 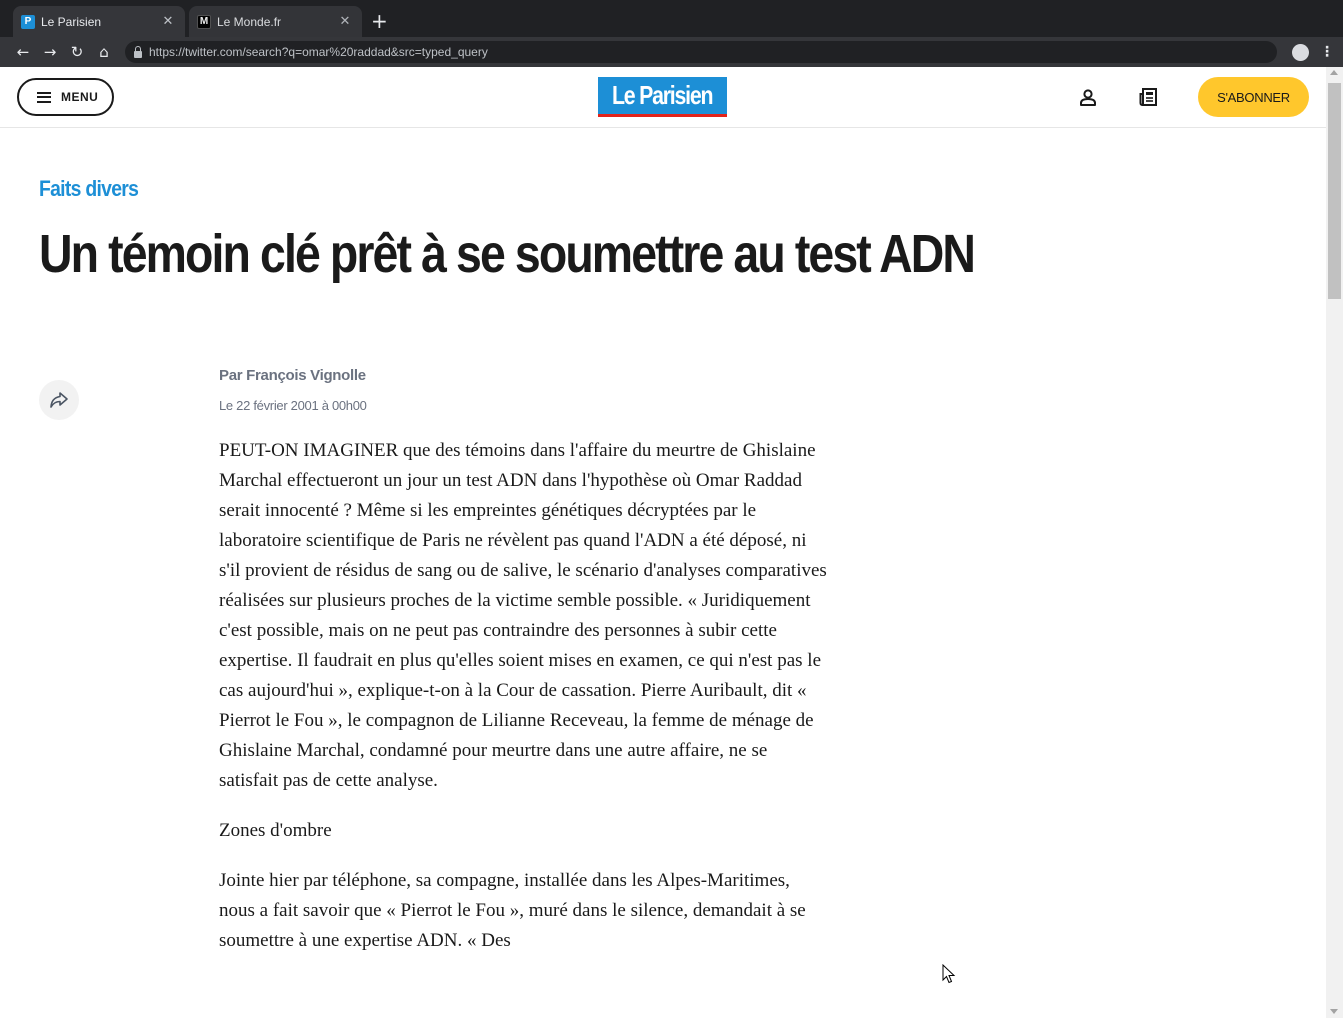 I want to click on le-parisien-favicon-icon: P, so click(x=28, y=21).